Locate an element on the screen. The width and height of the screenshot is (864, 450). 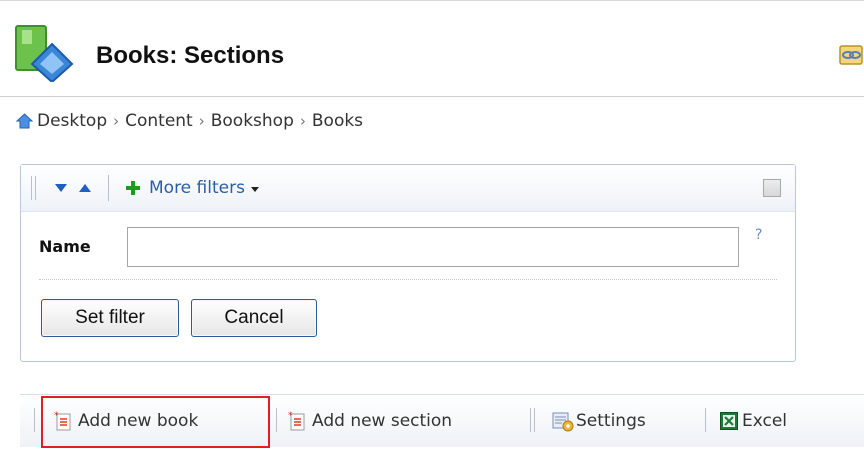
name-filter-input is located at coordinates (433, 247).